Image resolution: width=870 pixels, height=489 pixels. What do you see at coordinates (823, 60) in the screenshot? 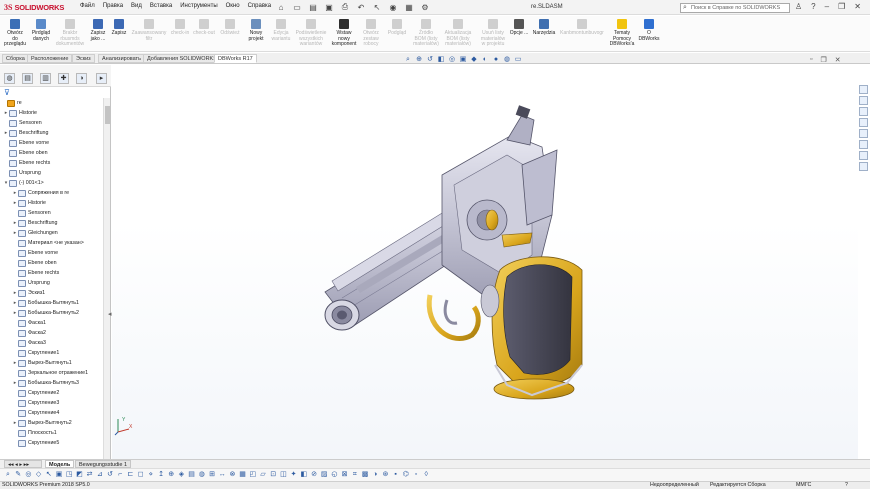
I see `doc-restore-icon: ❐` at bounding box center [823, 60].